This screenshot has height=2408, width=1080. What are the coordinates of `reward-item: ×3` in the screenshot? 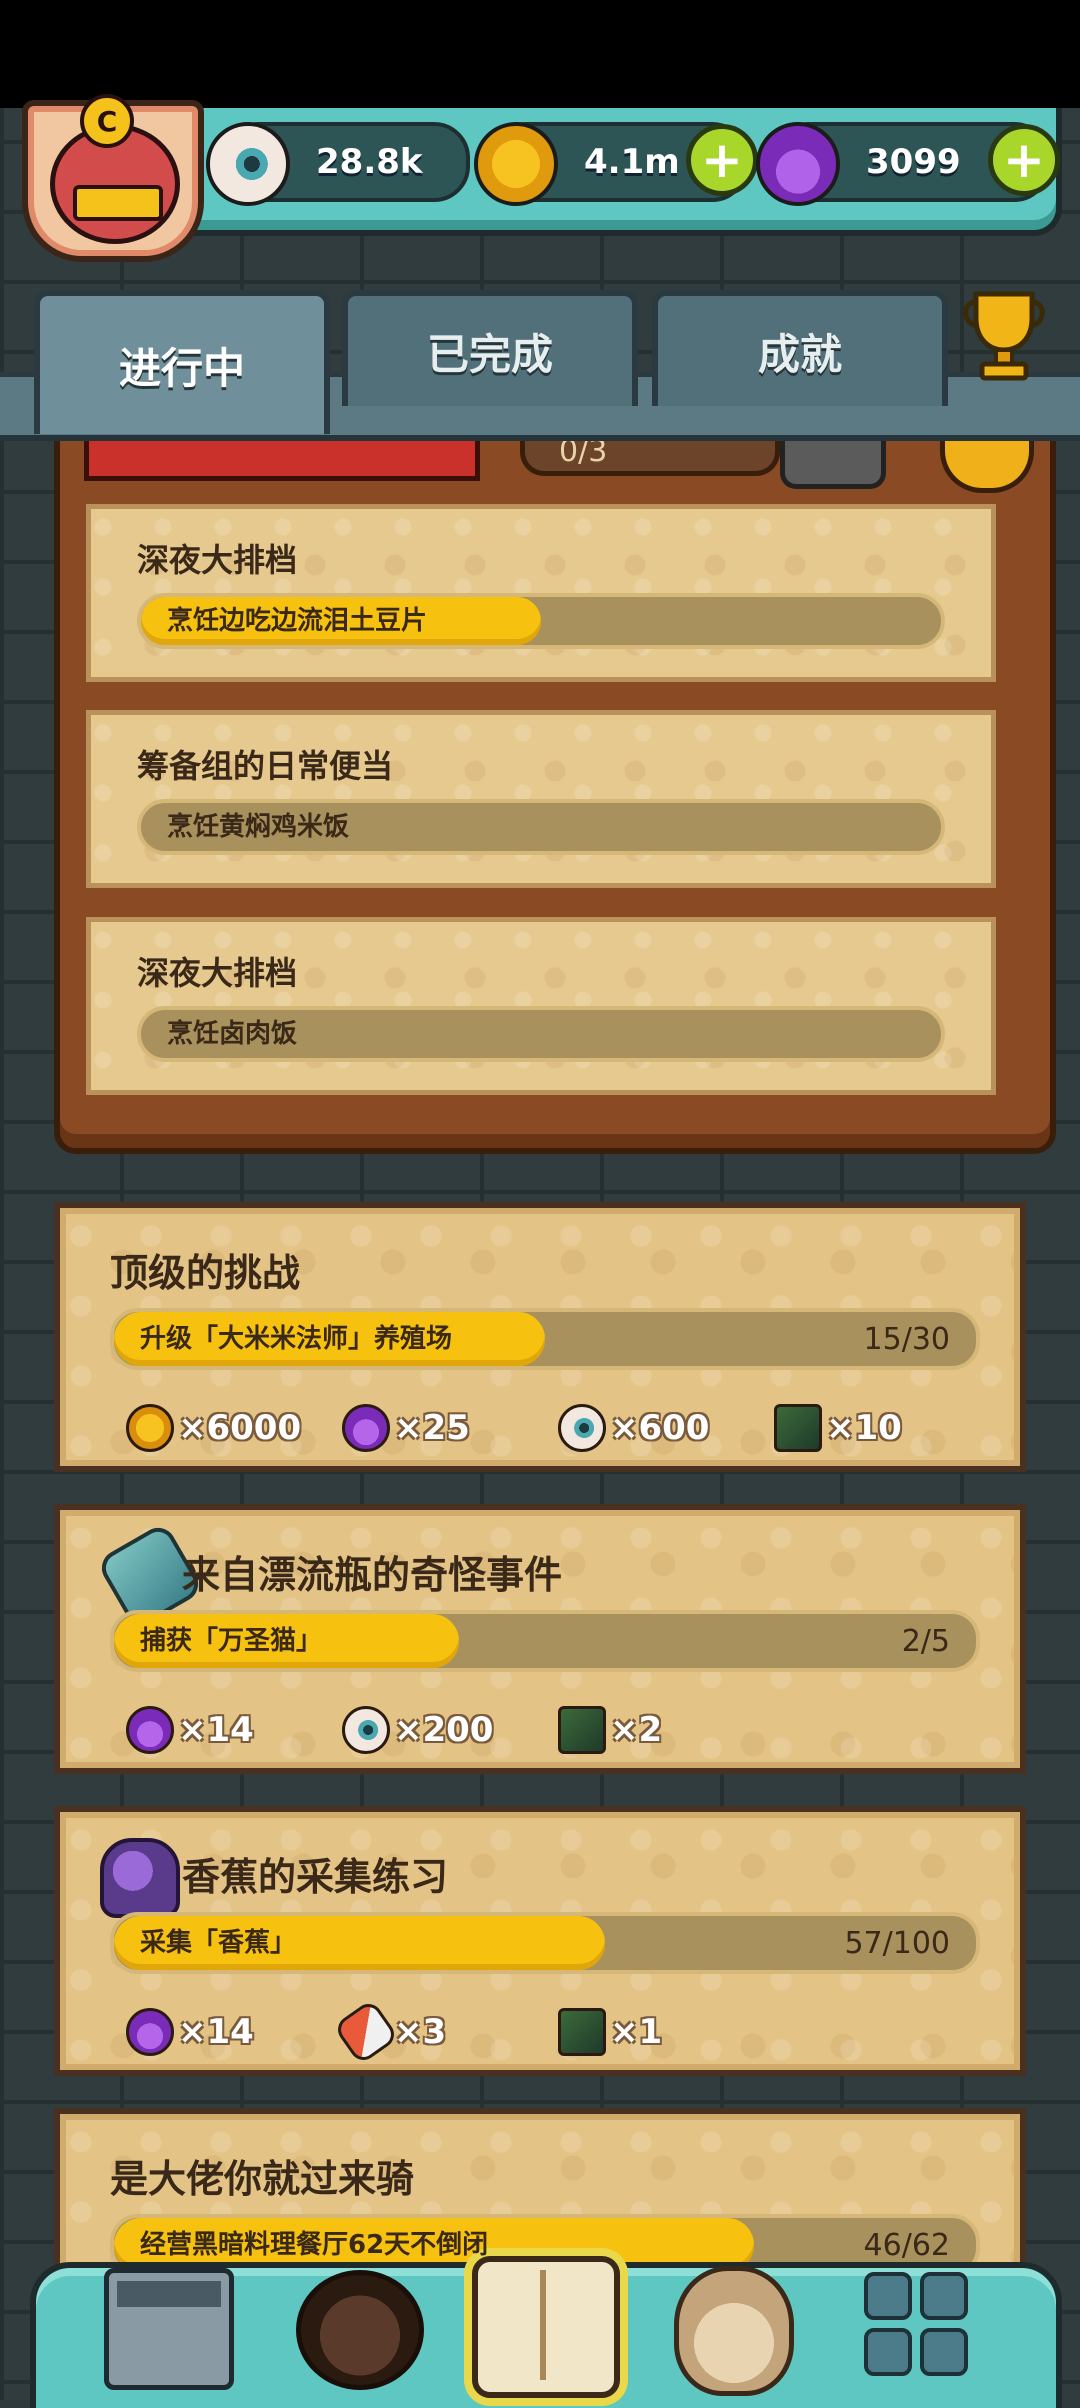 It's located at (389, 2032).